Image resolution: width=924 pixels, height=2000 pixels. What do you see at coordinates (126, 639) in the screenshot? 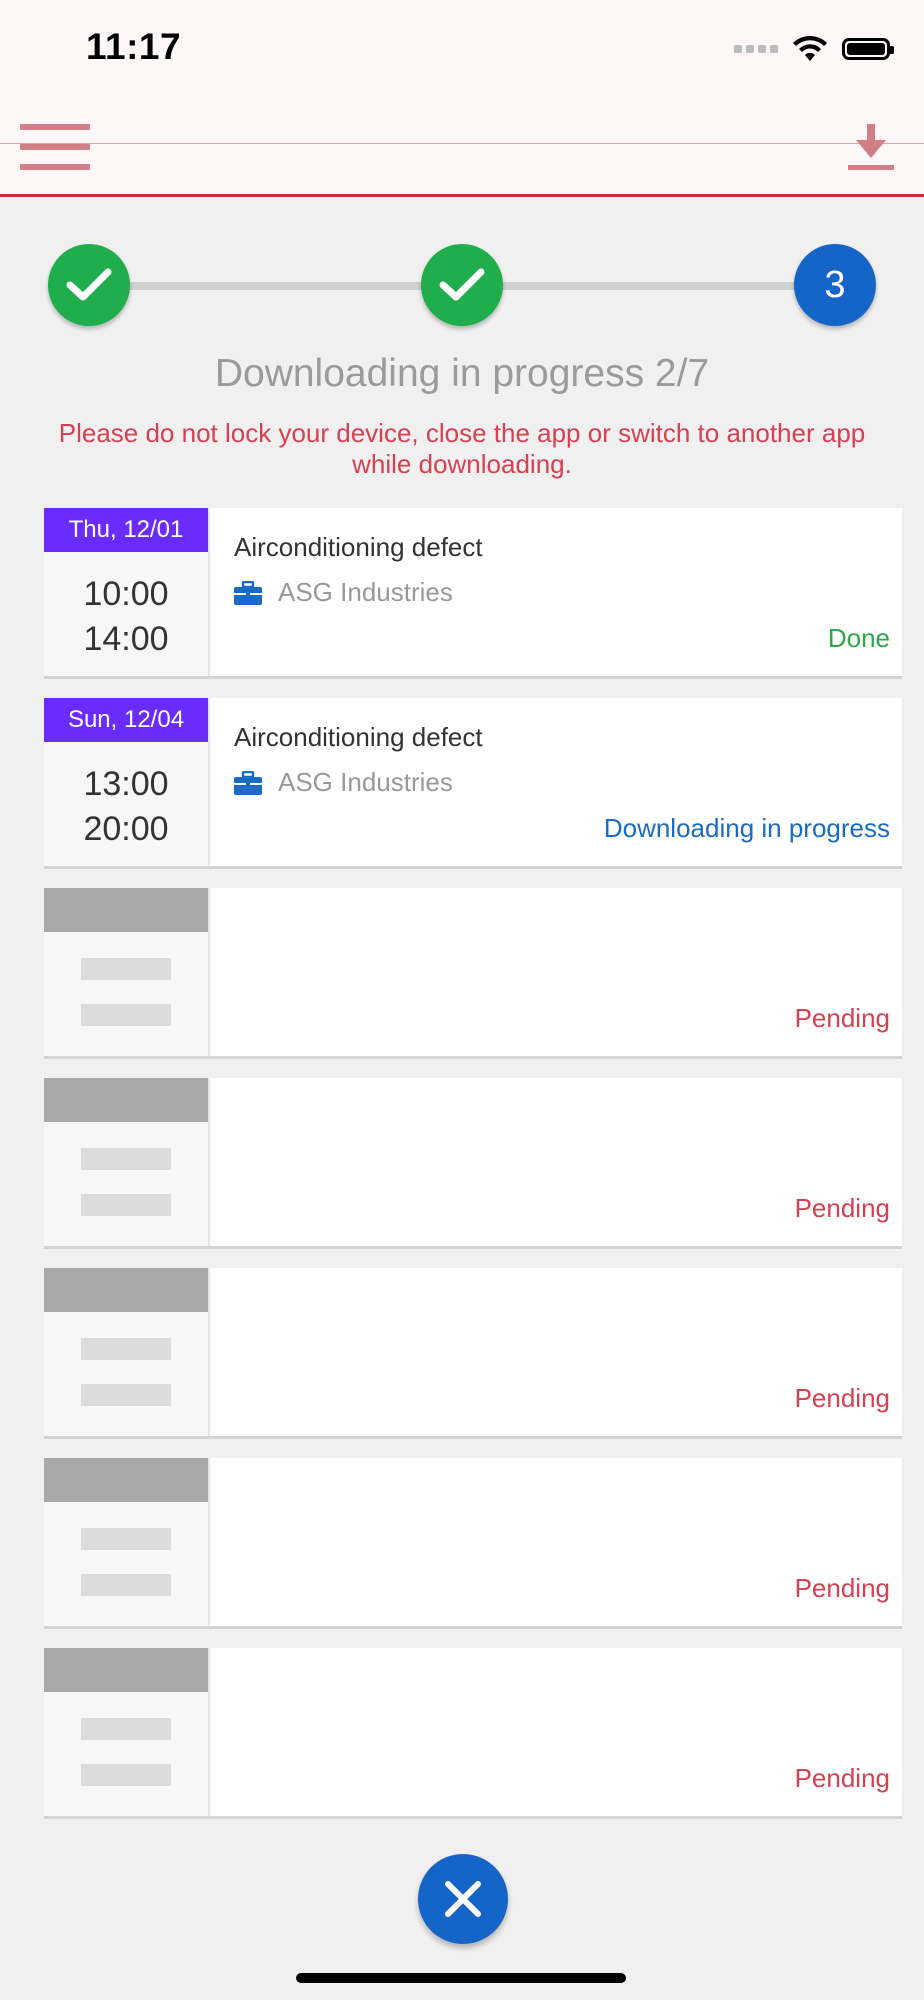
I see `end-time: 14:00` at bounding box center [126, 639].